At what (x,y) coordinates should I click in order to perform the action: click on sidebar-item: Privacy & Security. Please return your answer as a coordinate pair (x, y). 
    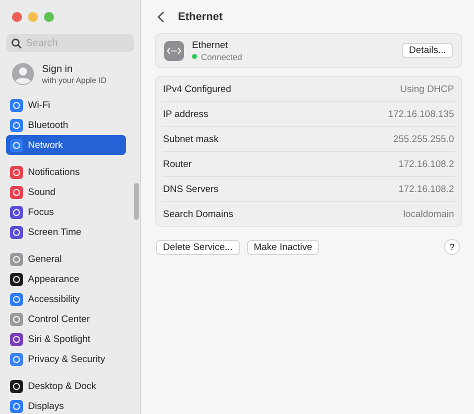
    Looking at the image, I should click on (66, 359).